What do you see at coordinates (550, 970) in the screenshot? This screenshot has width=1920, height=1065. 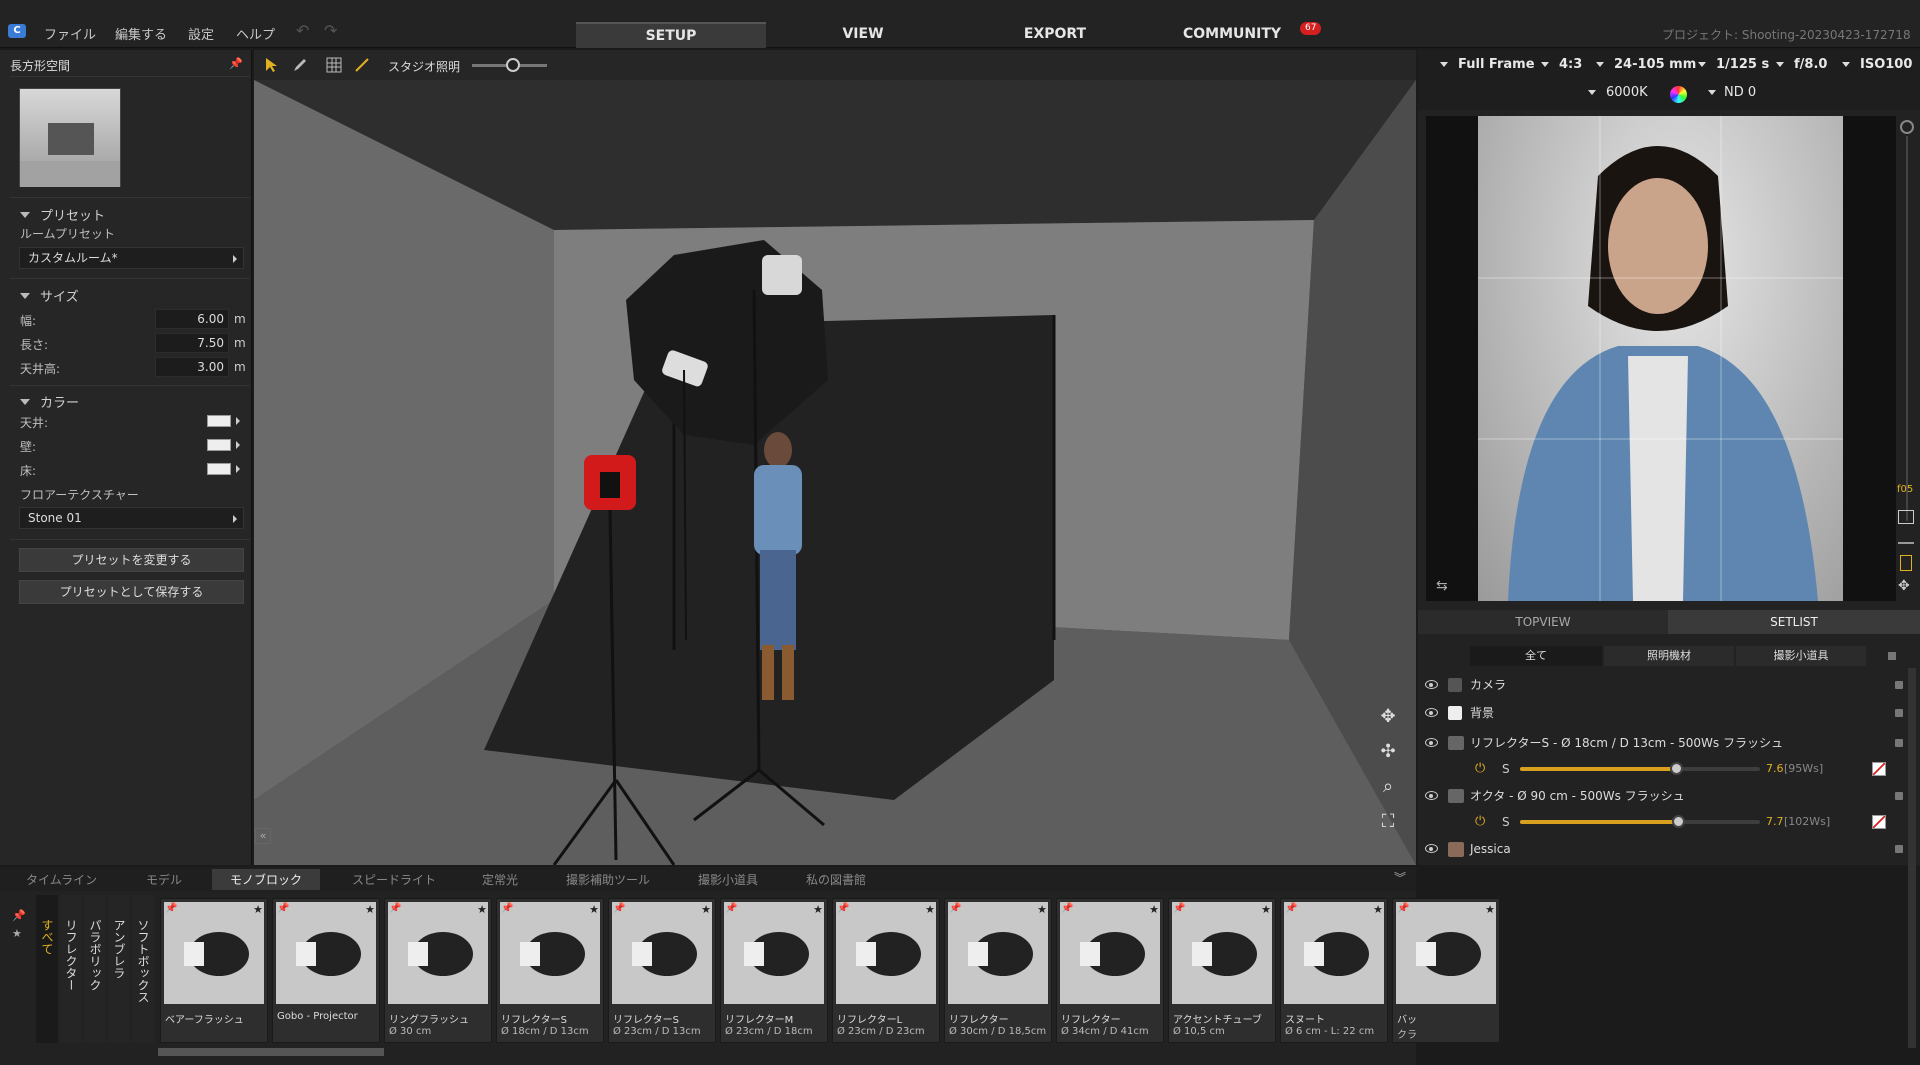 I see `product-tile: 📌 ★ リフレクターS Ø 18cm / D 13cm` at bounding box center [550, 970].